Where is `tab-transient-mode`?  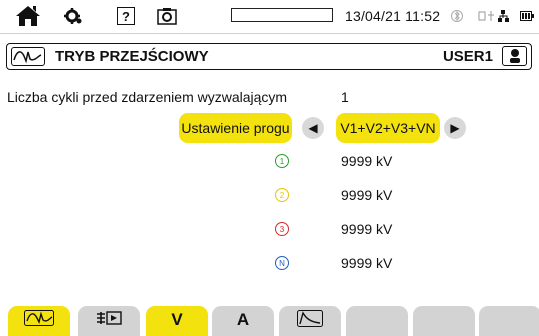
tab-transient-mode is located at coordinates (39, 321).